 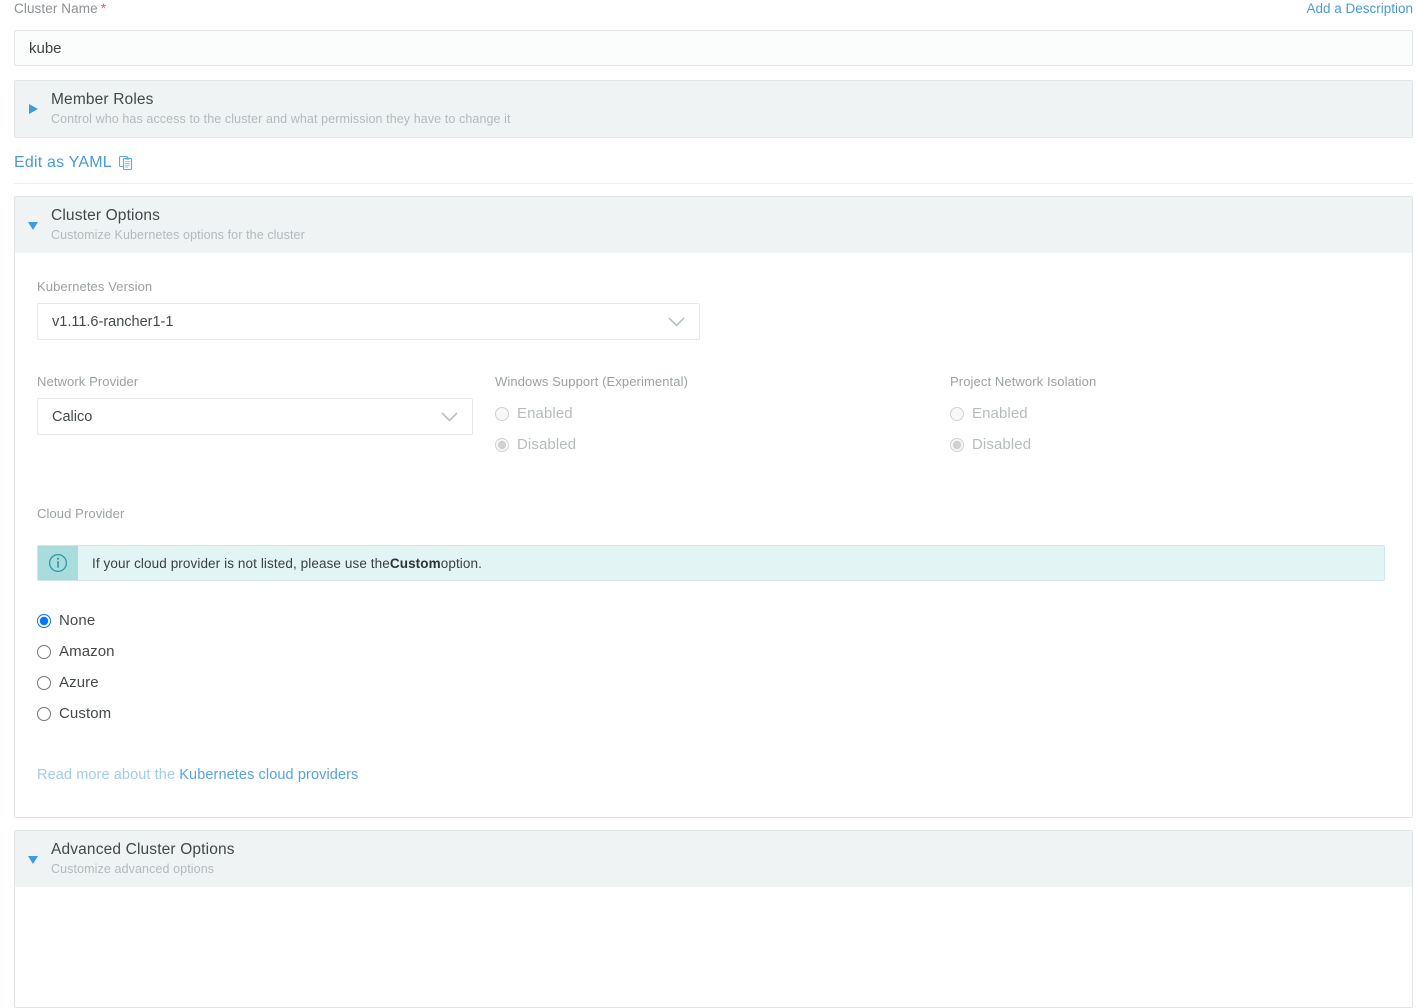 What do you see at coordinates (268, 775) in the screenshot?
I see `kubernetes-cloud-providers-link: Kubernetes cloud providers` at bounding box center [268, 775].